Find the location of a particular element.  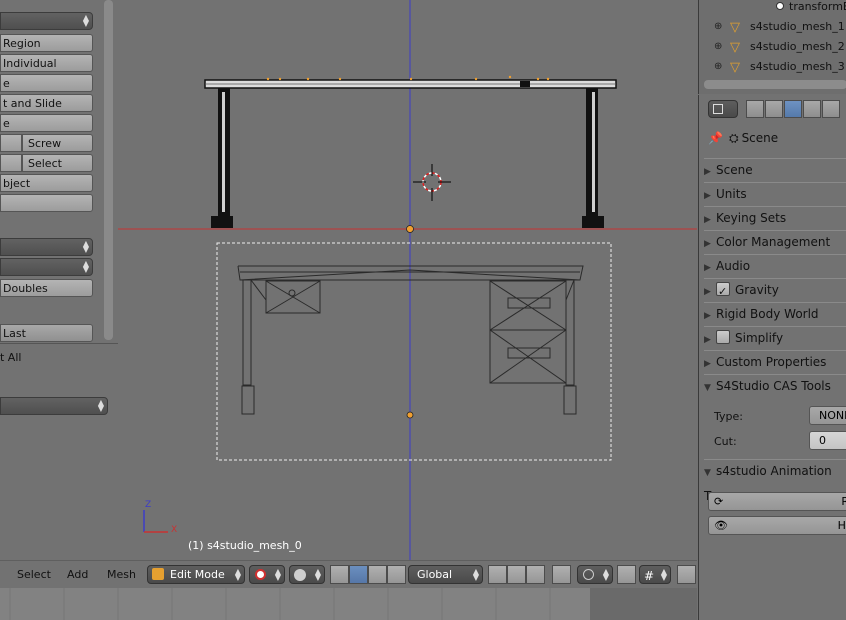

mesh-menu: Mesh is located at coordinates (121, 574).